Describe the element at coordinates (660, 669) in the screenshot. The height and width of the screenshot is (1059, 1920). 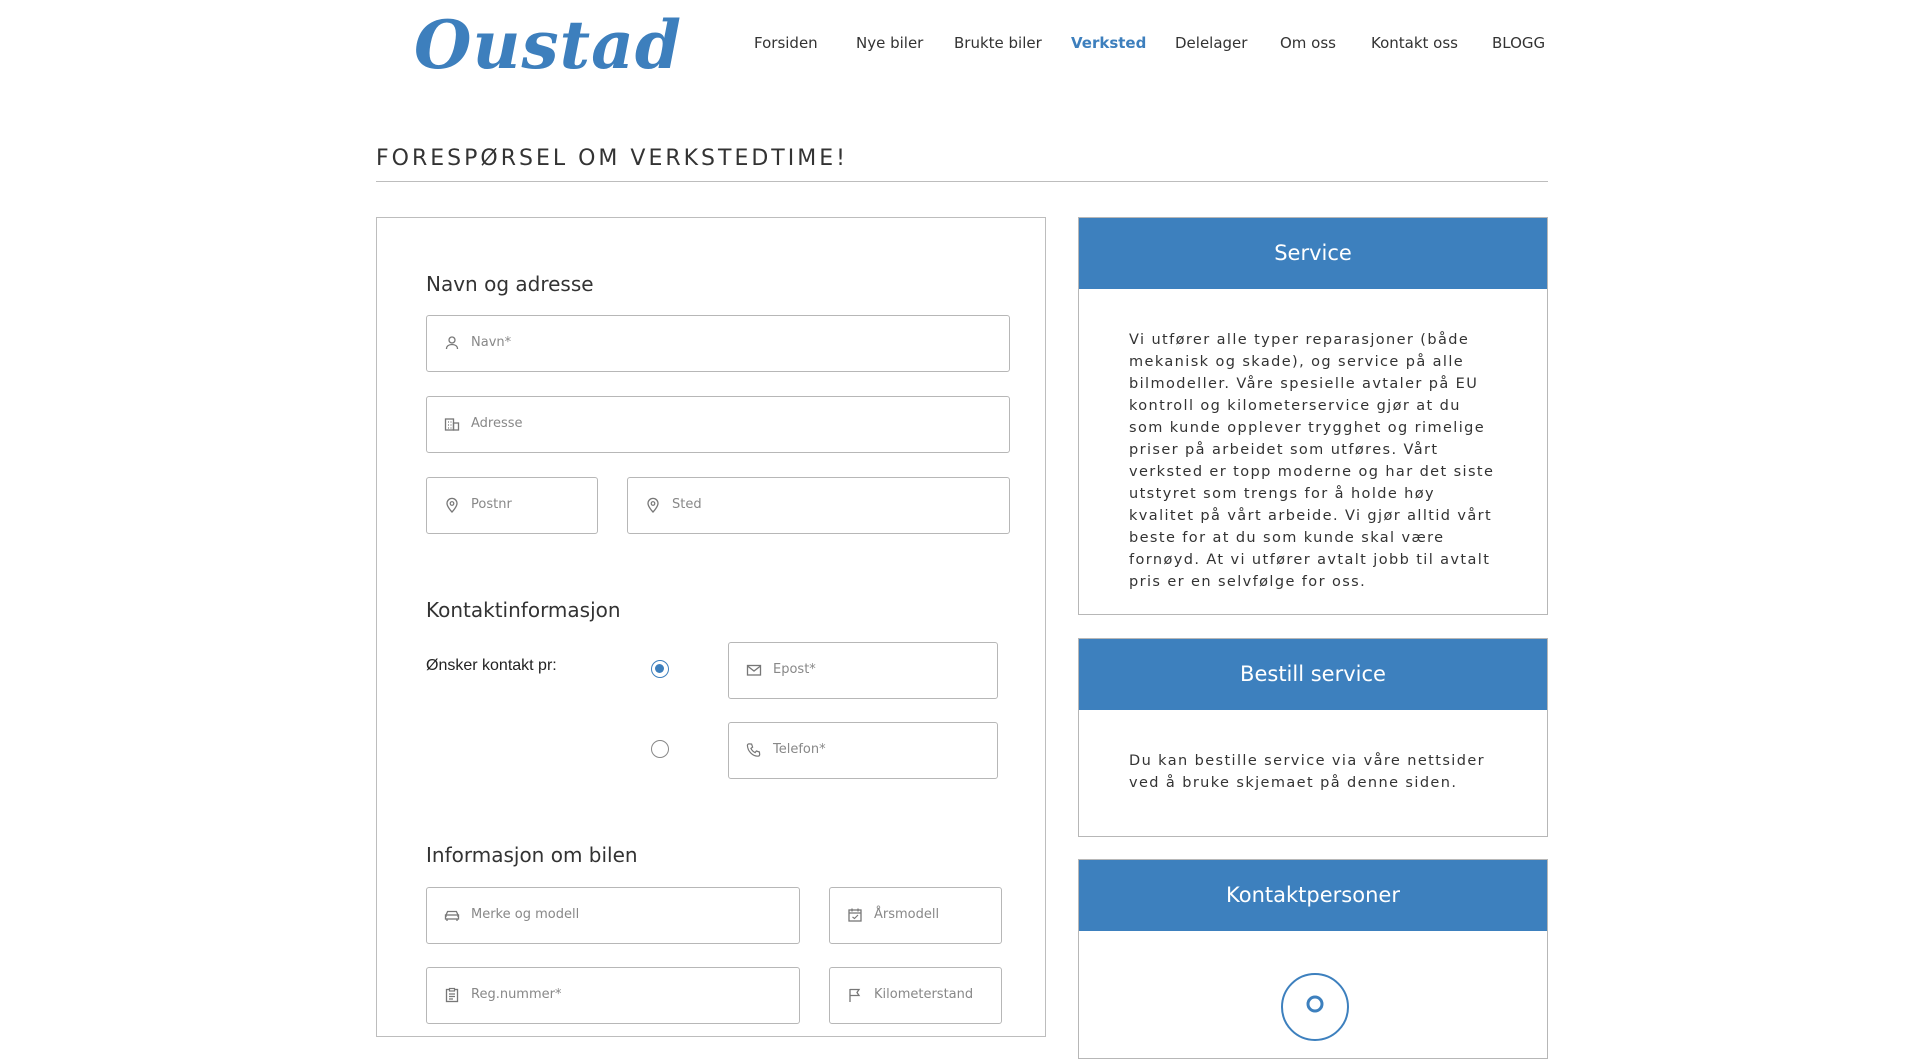
I see `contact-email-radio` at that location.